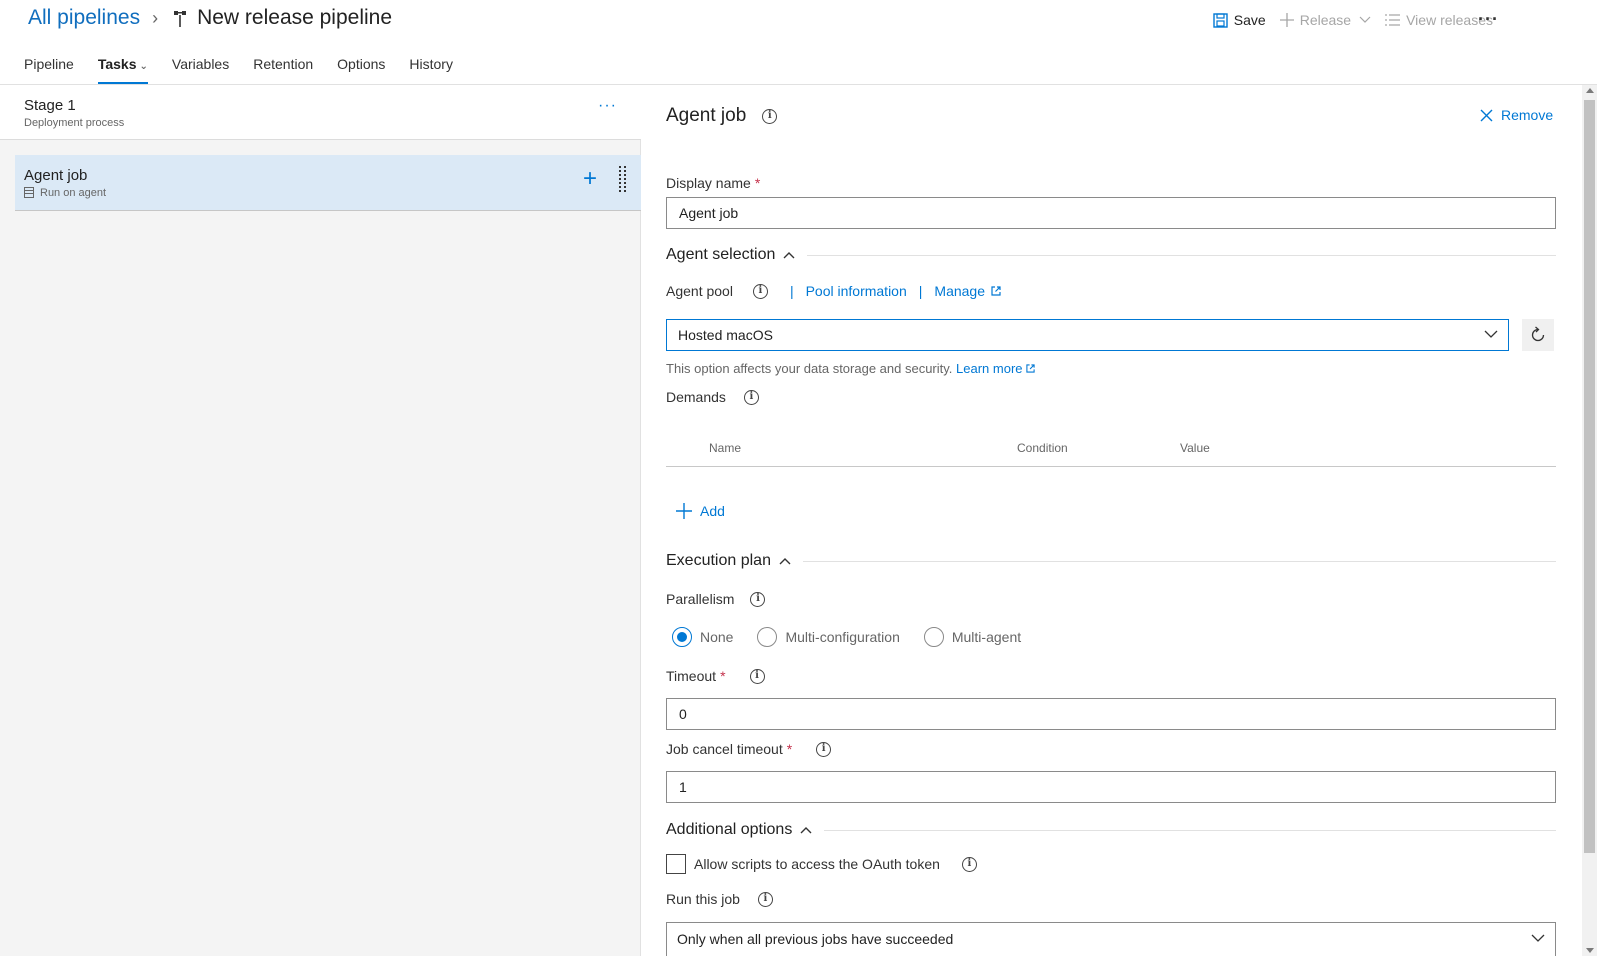  I want to click on agent-selection-toggle: Agent selection, so click(730, 255).